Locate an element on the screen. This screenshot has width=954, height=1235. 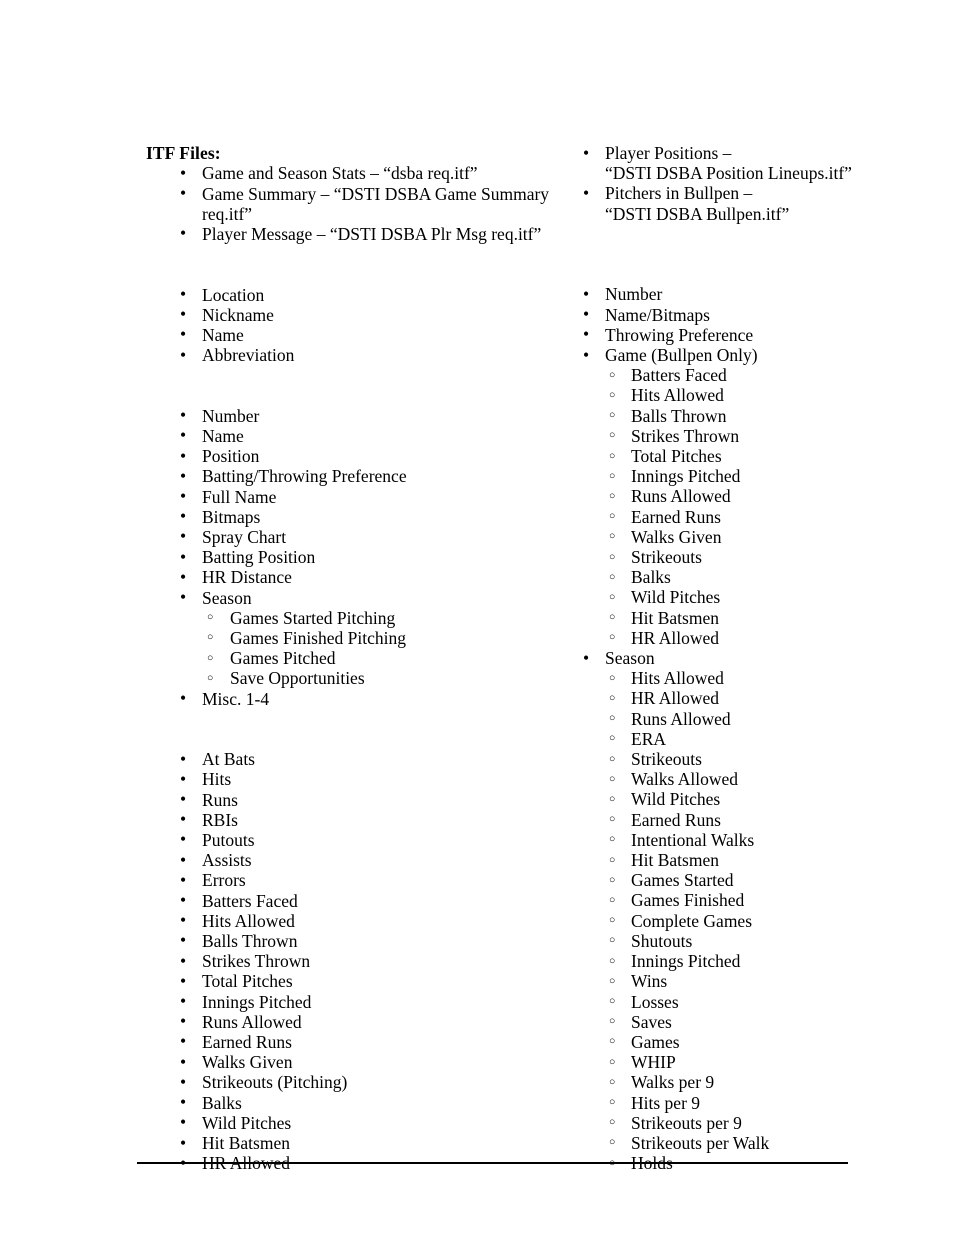
list-item: At Bats is located at coordinates (347, 759).